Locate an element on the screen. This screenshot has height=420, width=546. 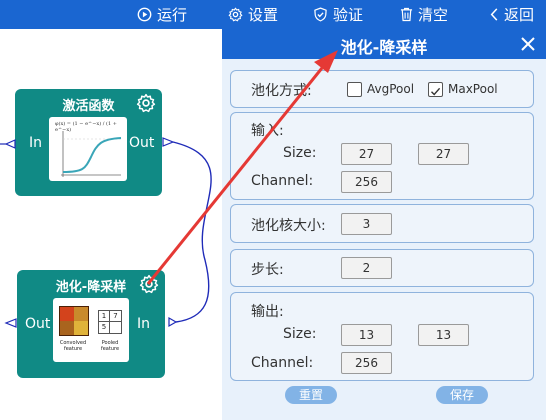
pooled-cell: 5 is located at coordinates (104, 327).